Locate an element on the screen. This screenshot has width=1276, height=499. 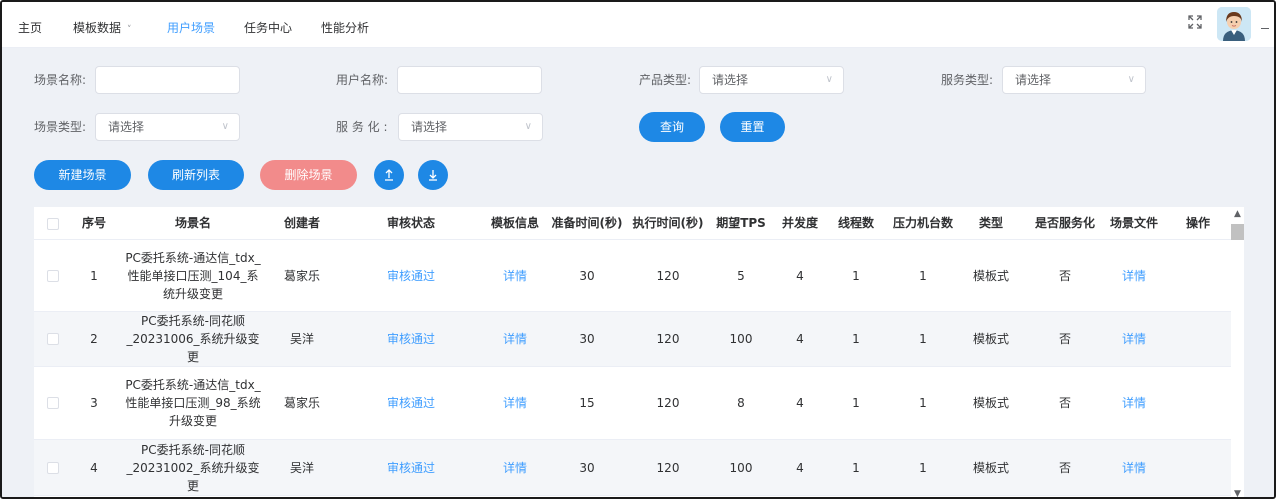
fullscreen-icon is located at coordinates (1195, 22).